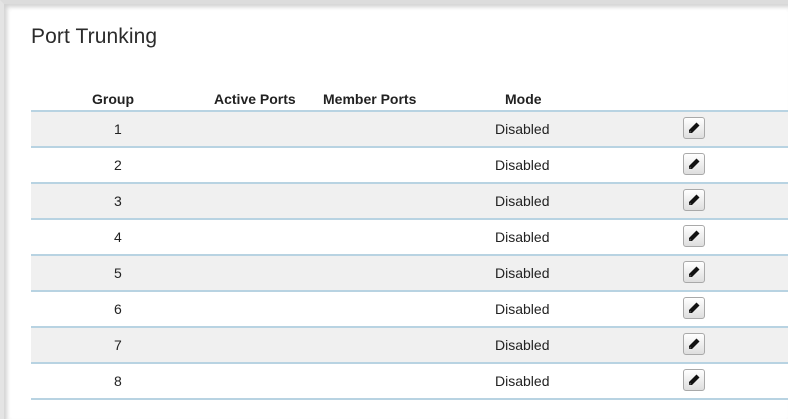  I want to click on group-cell: 1, so click(118, 129).